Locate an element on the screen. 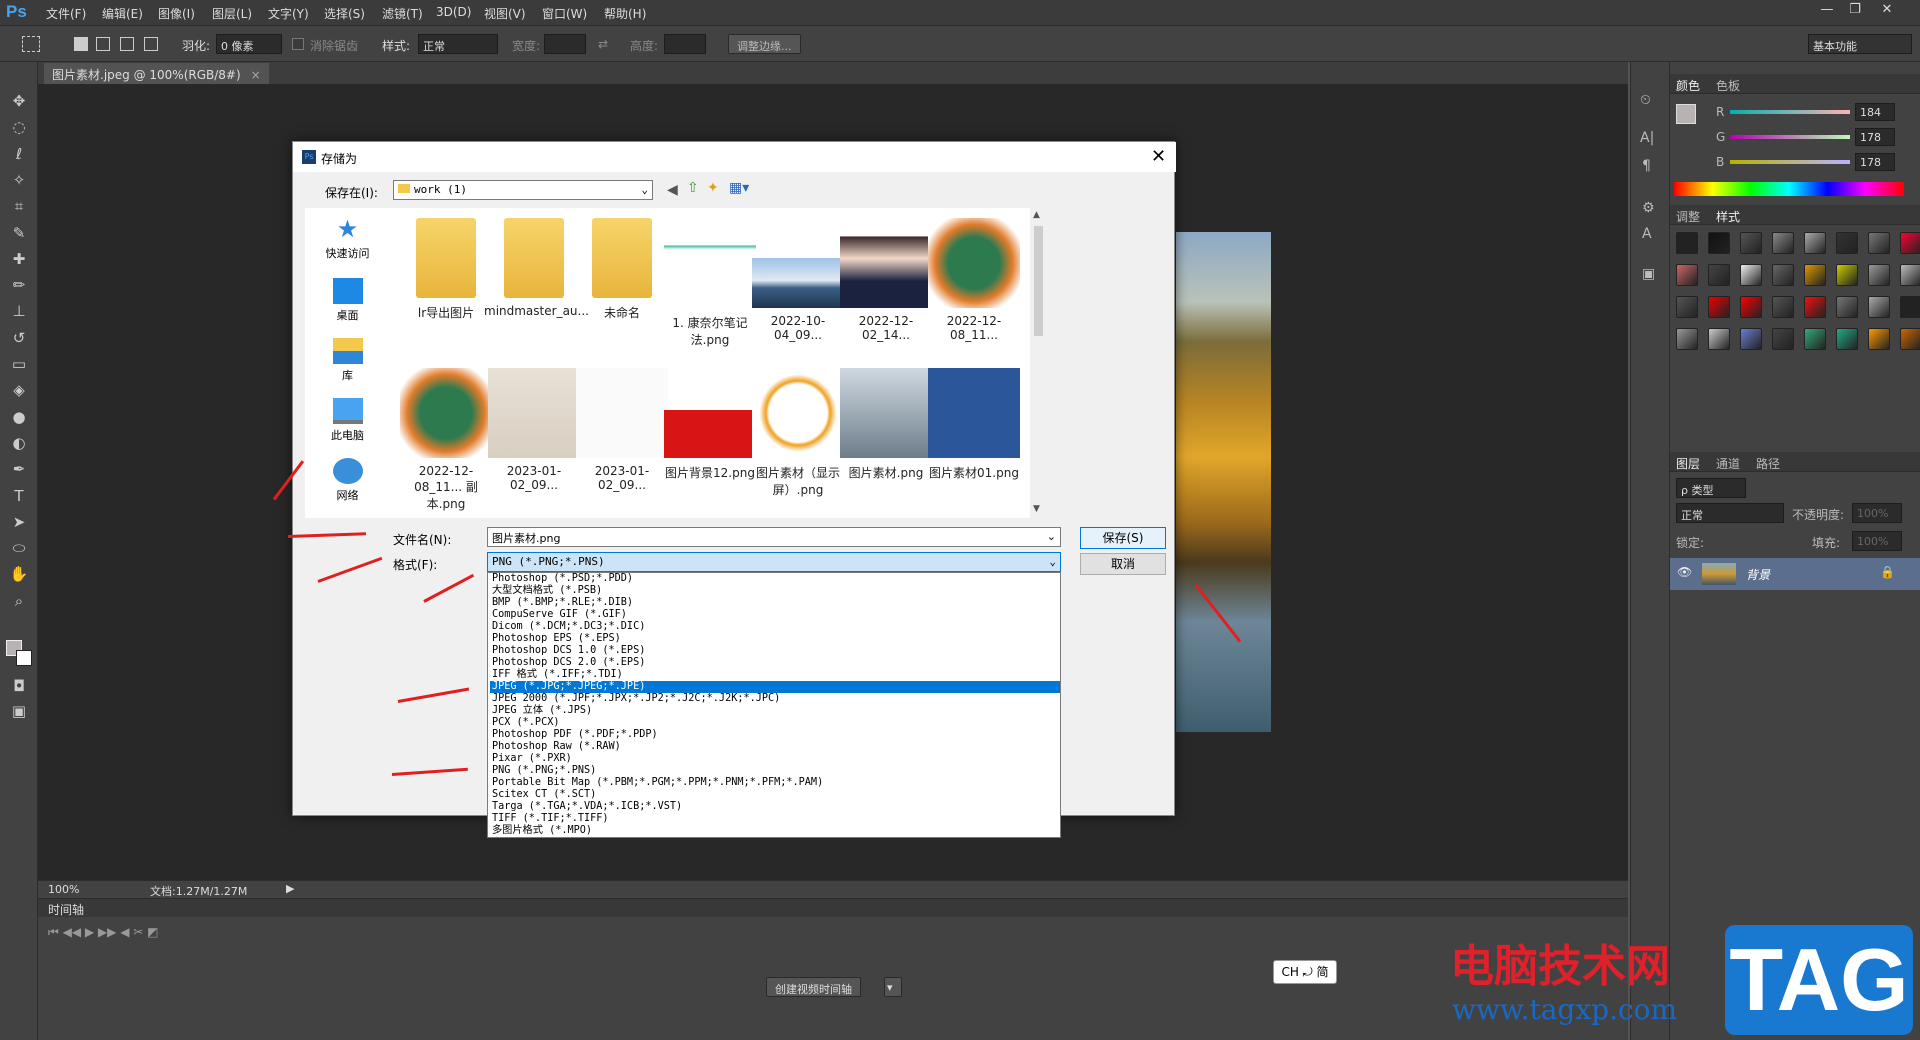 The height and width of the screenshot is (1040, 1920). crop-tool-icon: ⌗ is located at coordinates (19, 206).